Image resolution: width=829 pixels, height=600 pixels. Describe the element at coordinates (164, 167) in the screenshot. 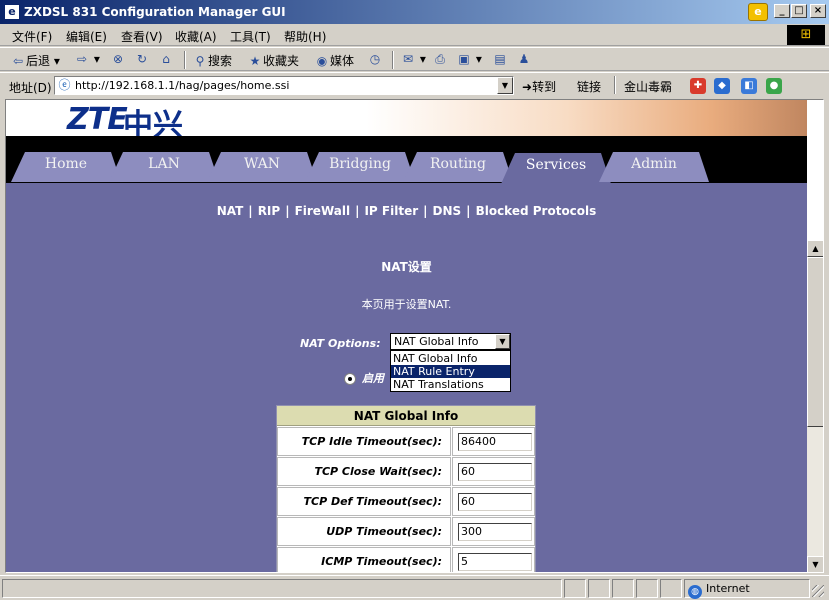

I see `tab-lan: LAN` at that location.